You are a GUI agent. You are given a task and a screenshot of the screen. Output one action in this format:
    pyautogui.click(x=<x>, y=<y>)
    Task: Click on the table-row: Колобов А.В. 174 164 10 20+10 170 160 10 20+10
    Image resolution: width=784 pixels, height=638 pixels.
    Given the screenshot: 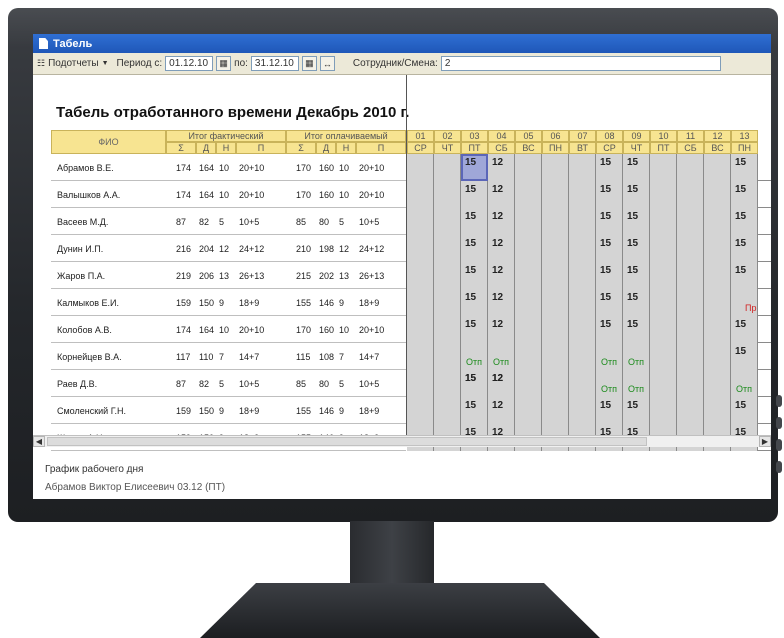 What is the action you would take?
    pyautogui.click(x=228, y=329)
    